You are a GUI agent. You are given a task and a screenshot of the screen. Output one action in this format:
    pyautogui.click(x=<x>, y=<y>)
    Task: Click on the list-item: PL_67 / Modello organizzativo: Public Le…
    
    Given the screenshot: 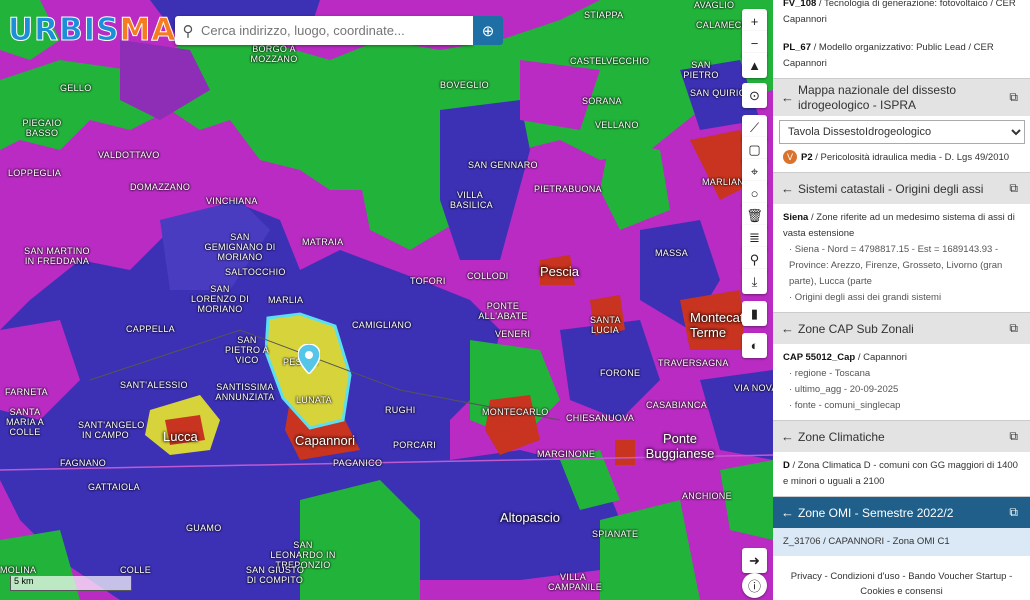 What is the action you would take?
    pyautogui.click(x=888, y=55)
    